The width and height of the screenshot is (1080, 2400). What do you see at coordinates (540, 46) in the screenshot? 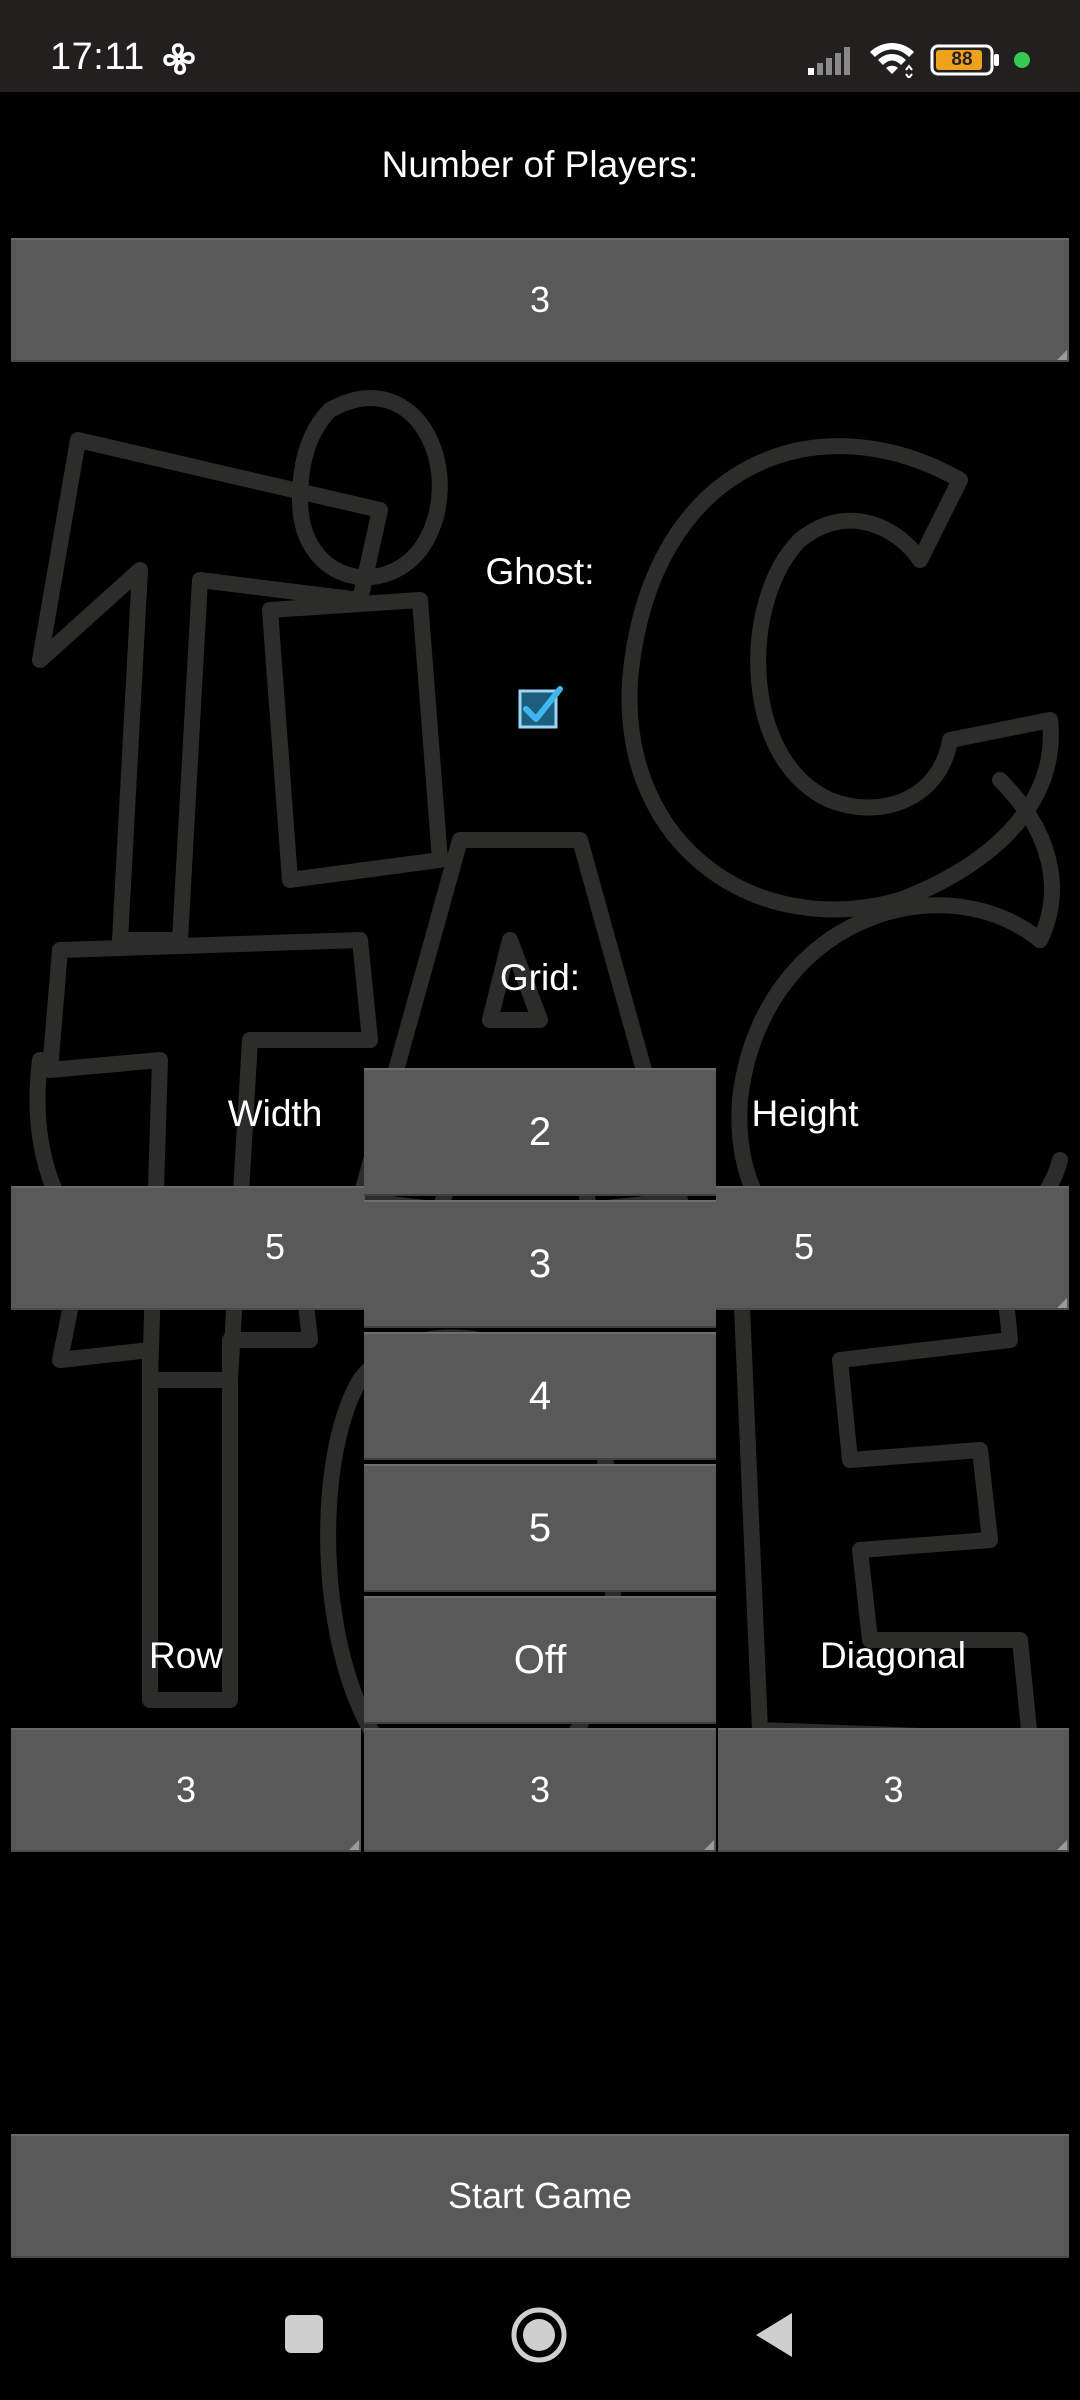
I see `status-bar: 17:11 88` at bounding box center [540, 46].